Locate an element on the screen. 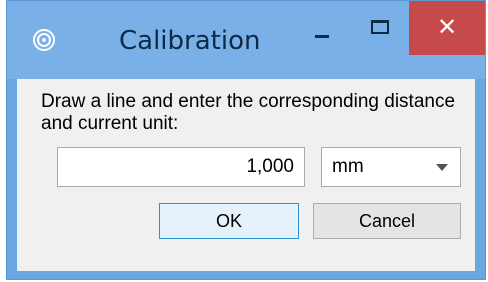 This screenshot has height=282, width=488. close-button: ✕ is located at coordinates (447, 28).